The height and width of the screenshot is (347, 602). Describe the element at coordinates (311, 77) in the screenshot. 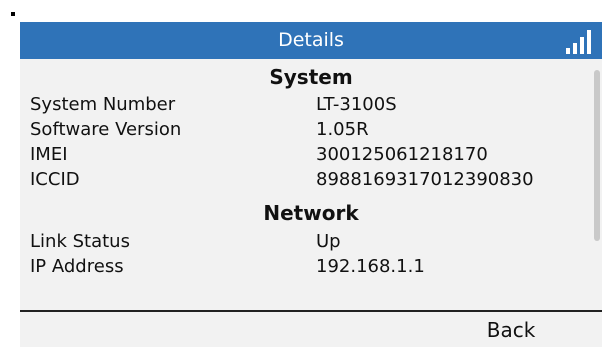

I see `section-title-system: System` at that location.